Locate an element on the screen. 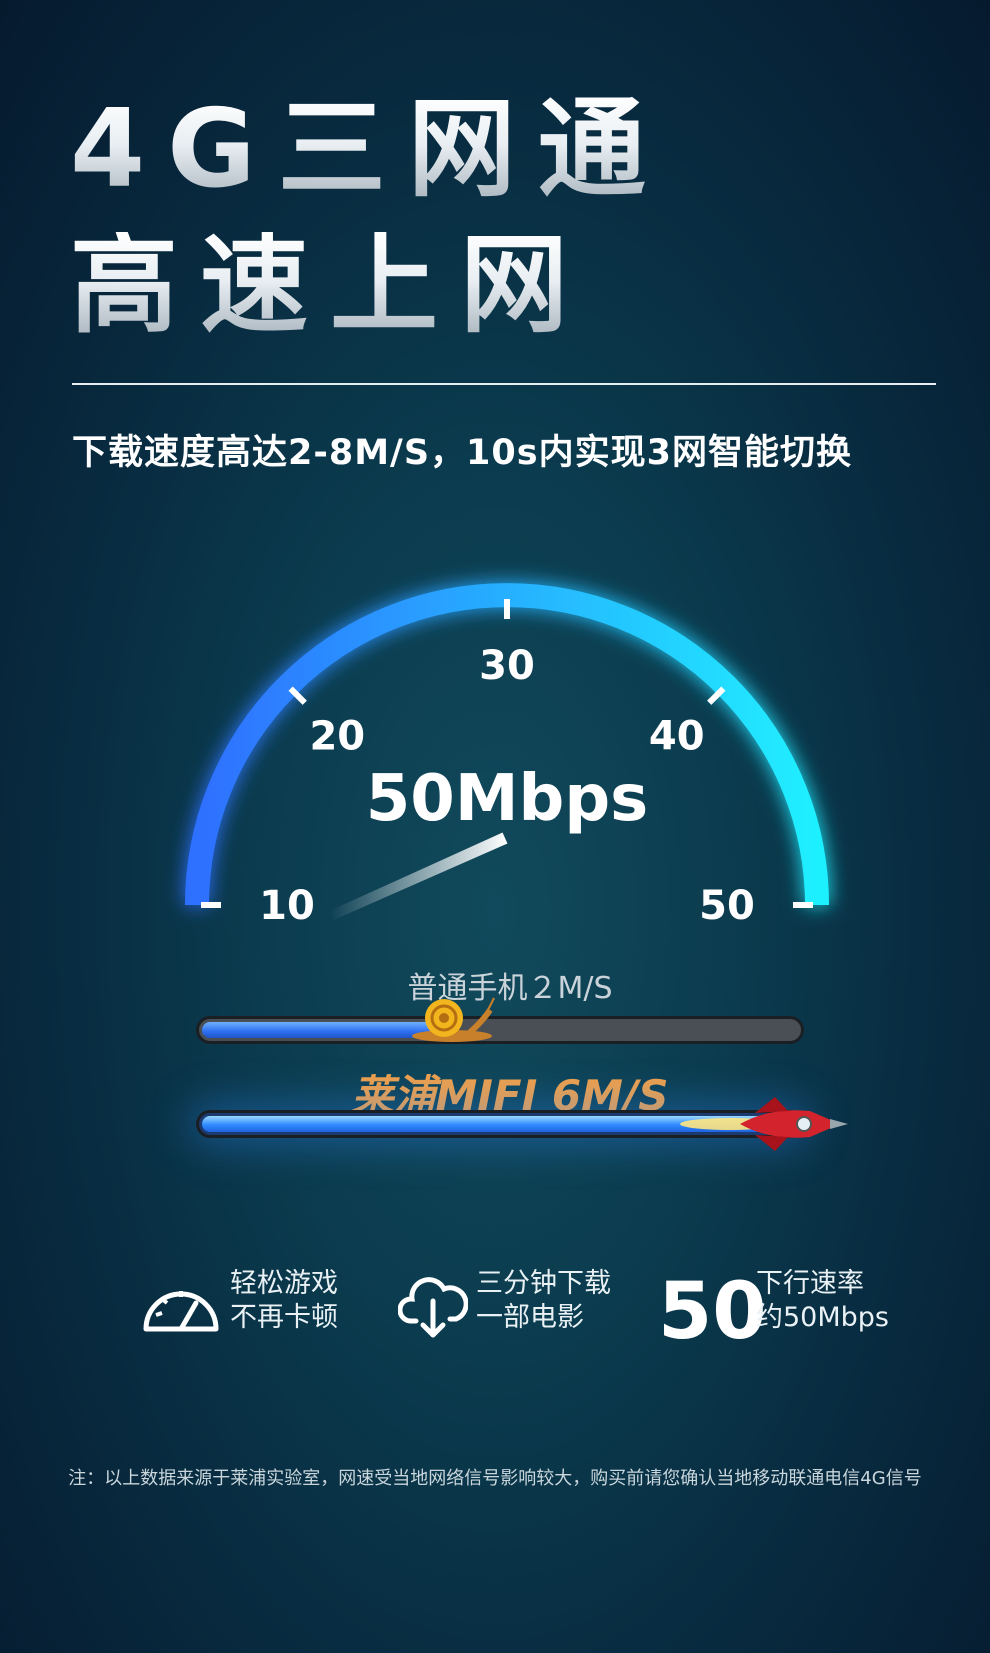 This screenshot has height=1653, width=990. feature-row: 轻松游戏 不再卡顿 三分钟下载 一部电影 50 下行速率 约50Mbps is located at coordinates (495, 1311).